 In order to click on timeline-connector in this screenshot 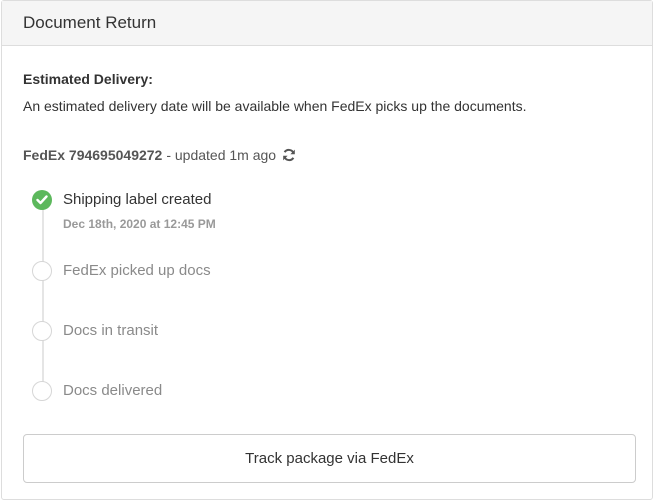, I will do `click(43, 293)`.